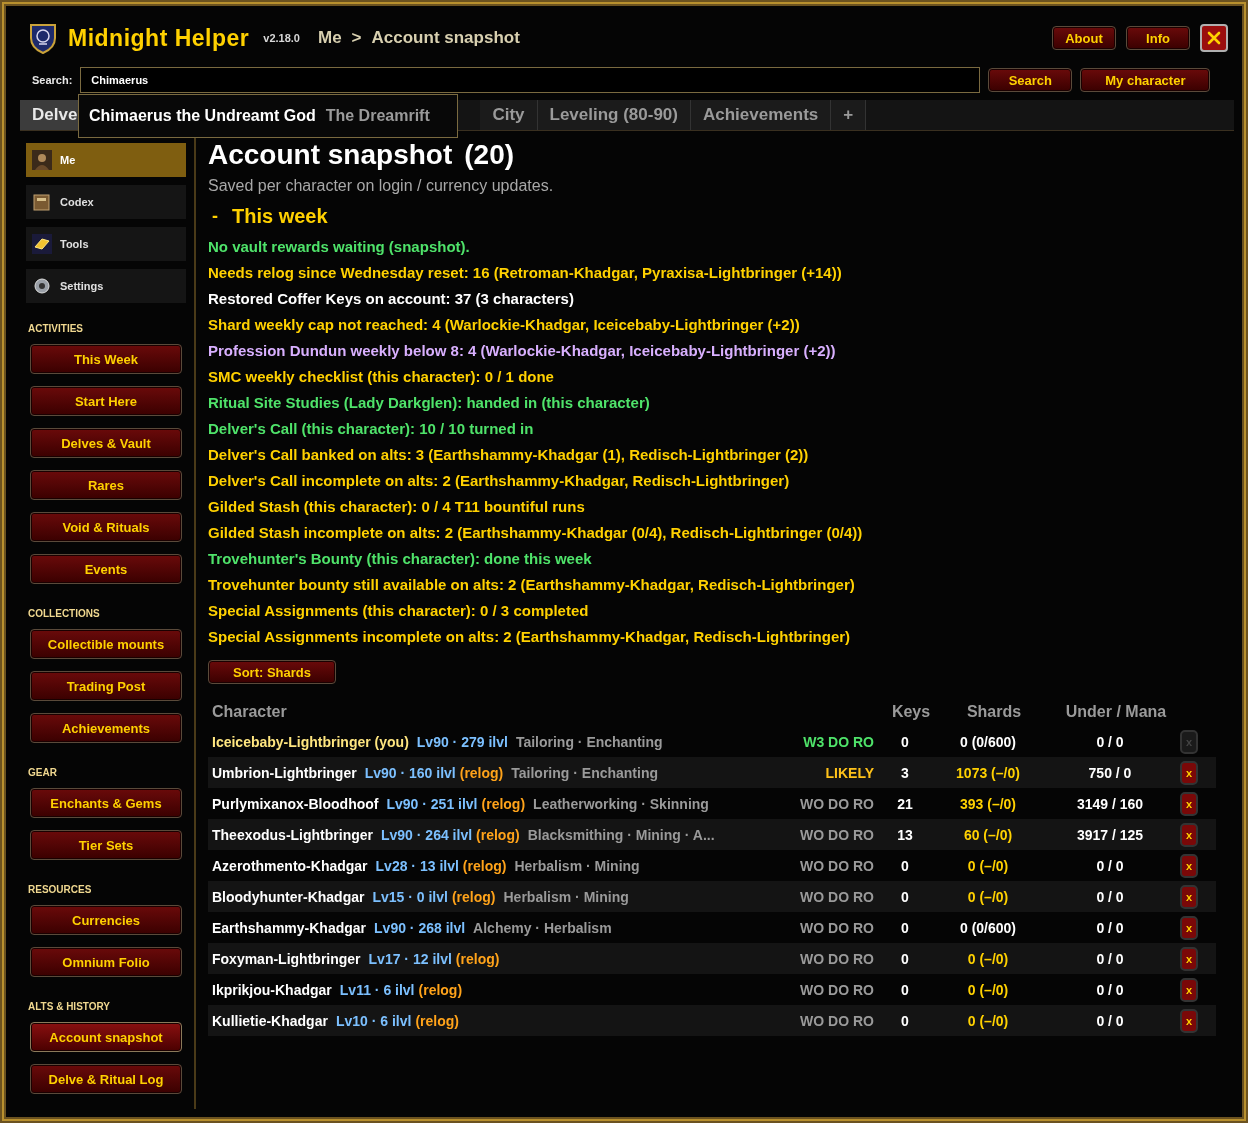 The height and width of the screenshot is (1123, 1248). I want to click on summary-line: Special Assignments incomplete on alts: 2 (Earthshammy-Khadgar, Redisch-Lightbringer), so click(530, 637).